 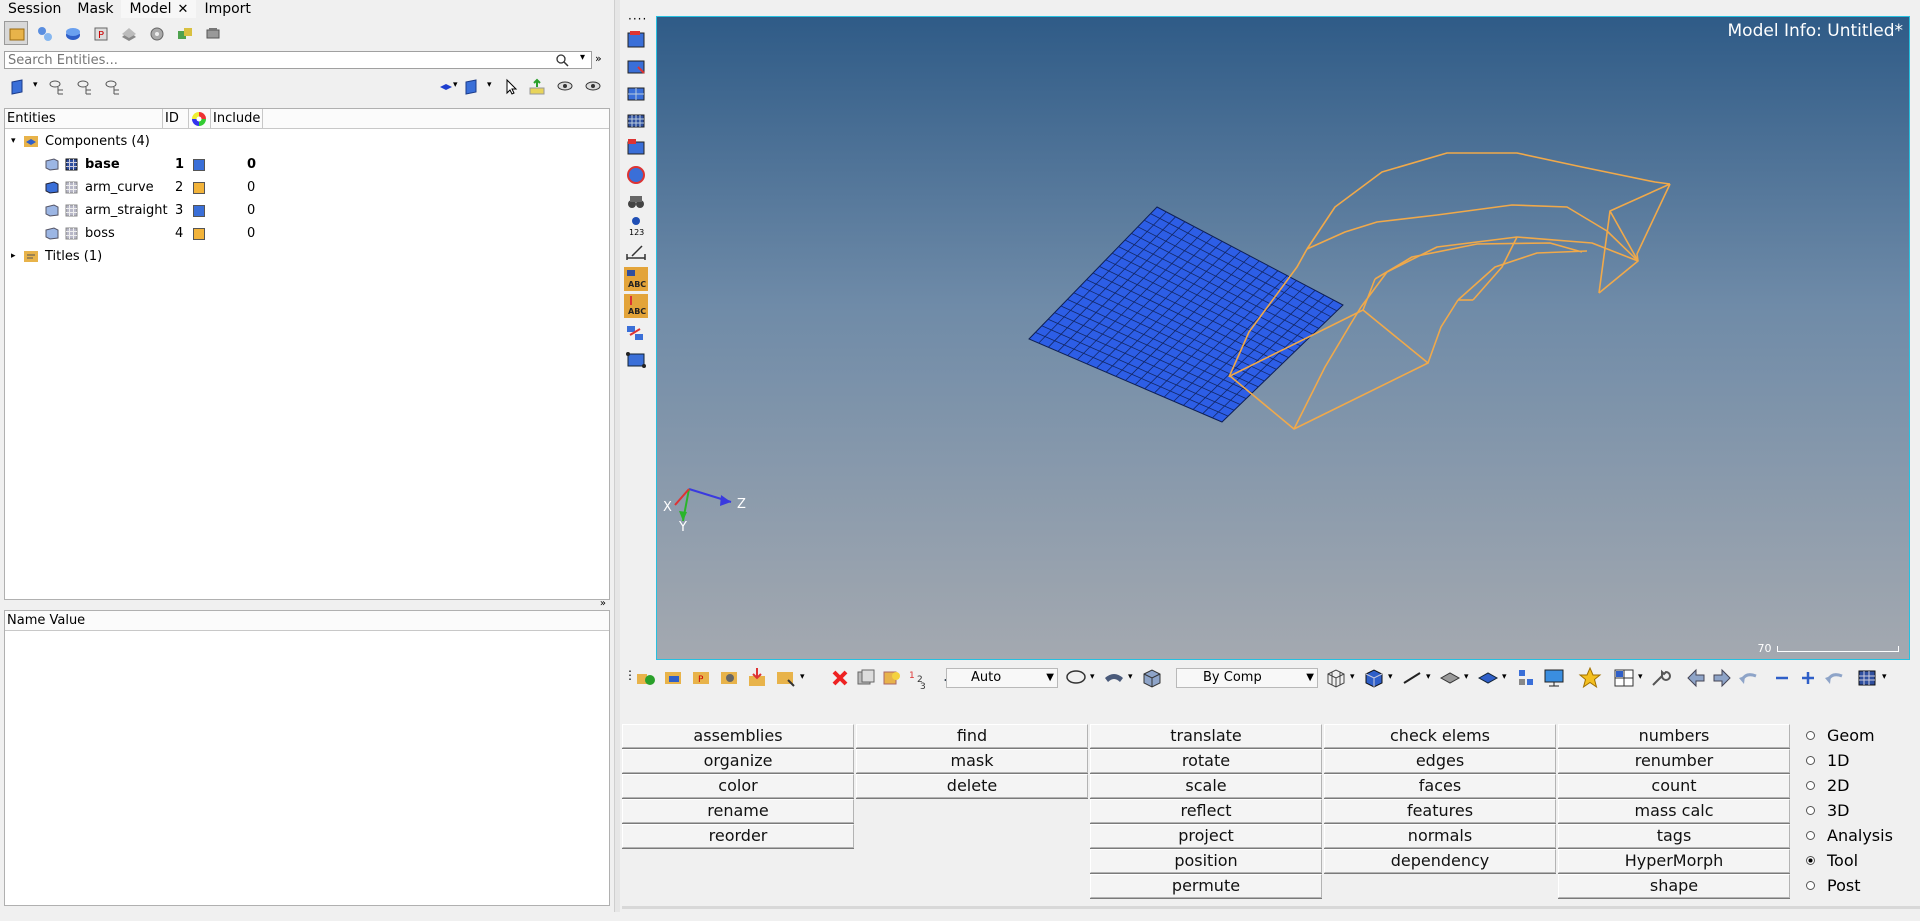 What do you see at coordinates (447, 86) in the screenshot?
I see `entity-color-button: ▾` at bounding box center [447, 86].